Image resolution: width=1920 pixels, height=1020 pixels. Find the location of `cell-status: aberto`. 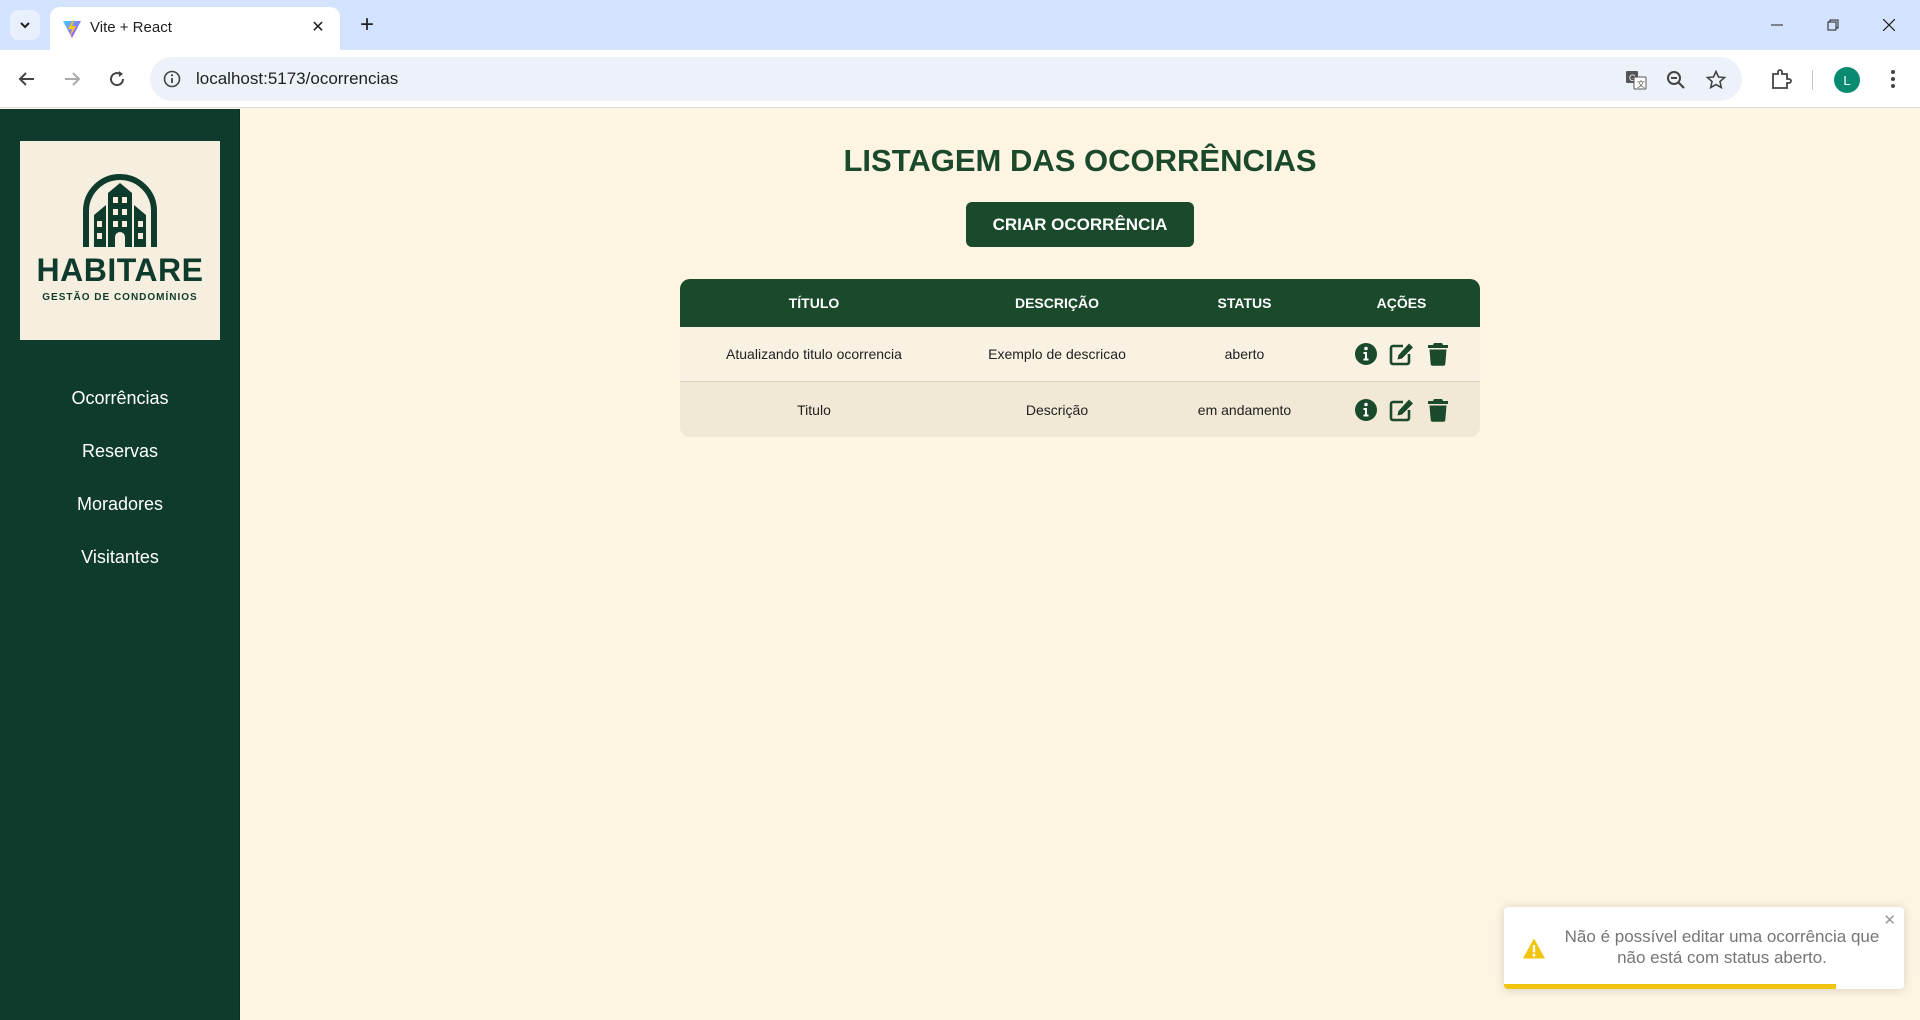

cell-status: aberto is located at coordinates (1244, 354).